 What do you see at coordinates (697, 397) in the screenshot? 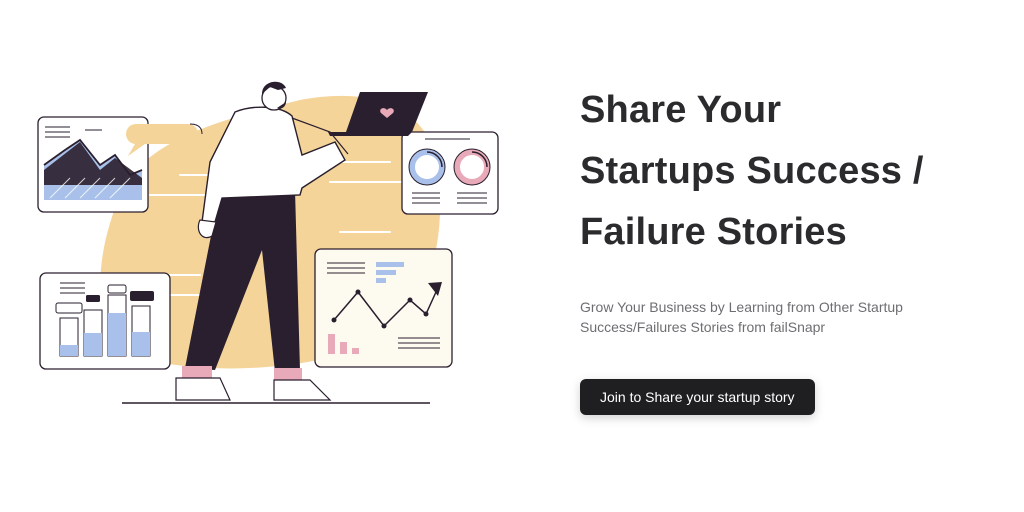
I see `join-share-story-button: Join to Share your startup story` at bounding box center [697, 397].